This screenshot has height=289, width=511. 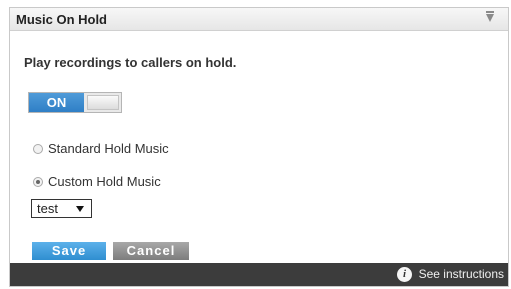 What do you see at coordinates (61, 208) in the screenshot?
I see `custom-music-select: test` at bounding box center [61, 208].